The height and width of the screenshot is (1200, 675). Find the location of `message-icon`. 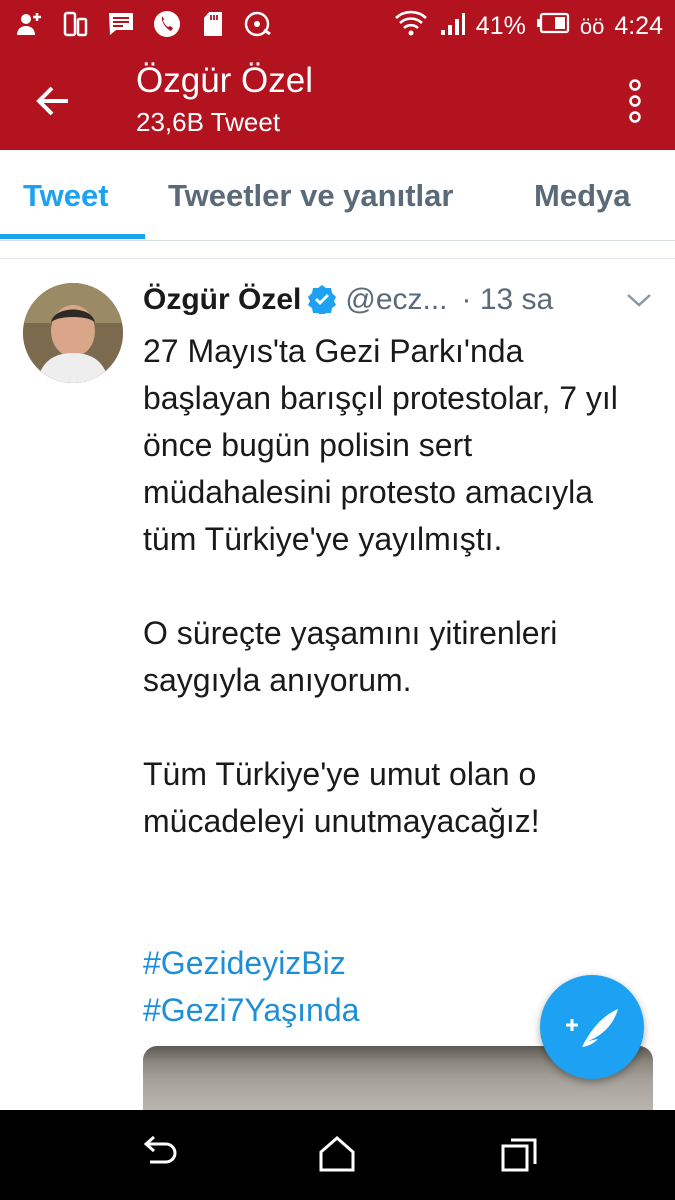

message-icon is located at coordinates (121, 24).